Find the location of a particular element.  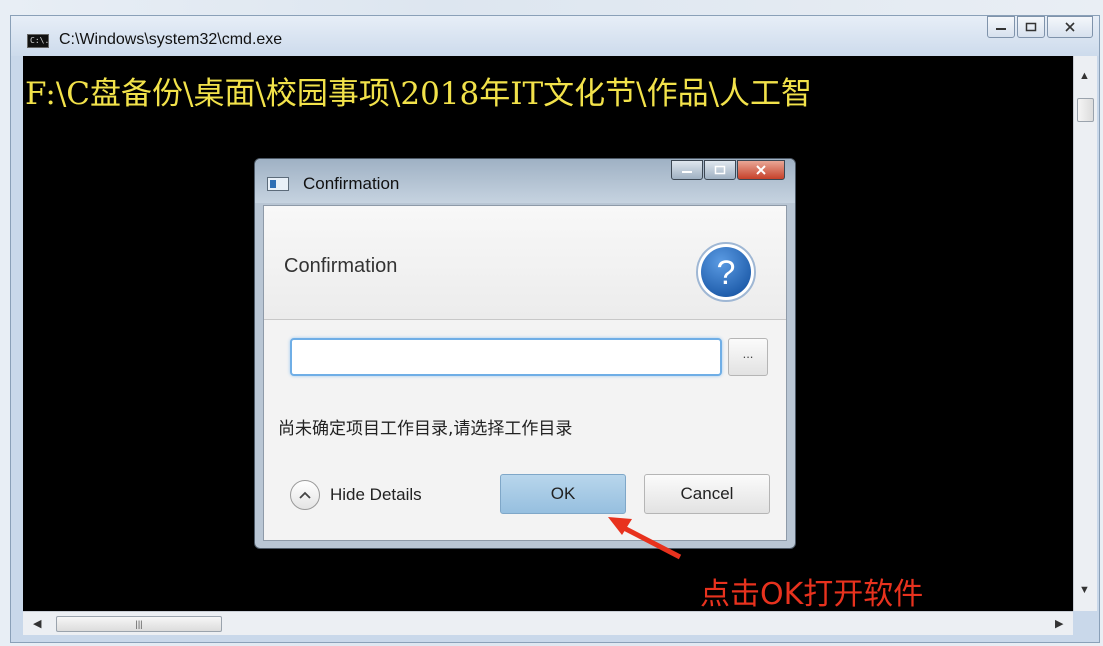

cmd-window-title: C:\Windows\system32\cmd.exe is located at coordinates (171, 39).